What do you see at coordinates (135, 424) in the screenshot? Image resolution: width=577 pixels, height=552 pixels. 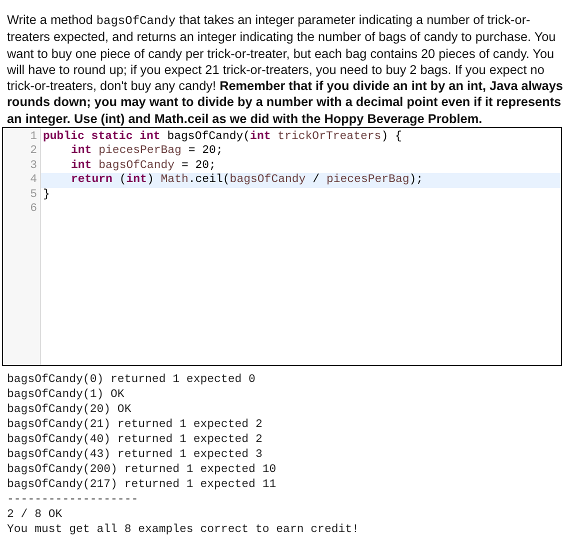 I see `output-line: bagsOfCandy(21) returned 1 expected 2` at bounding box center [135, 424].